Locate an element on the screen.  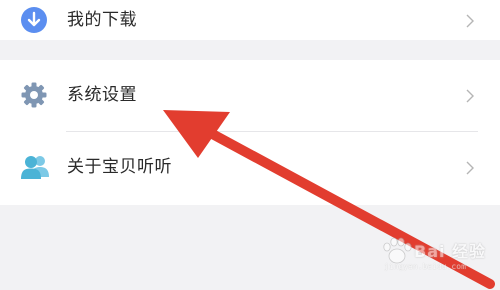
gear-icon is located at coordinates (34, 95).